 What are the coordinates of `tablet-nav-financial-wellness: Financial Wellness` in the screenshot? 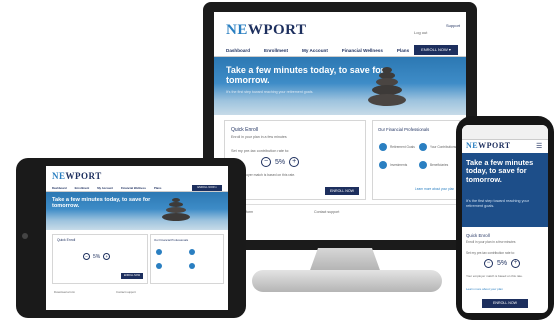 It's located at (133, 188).